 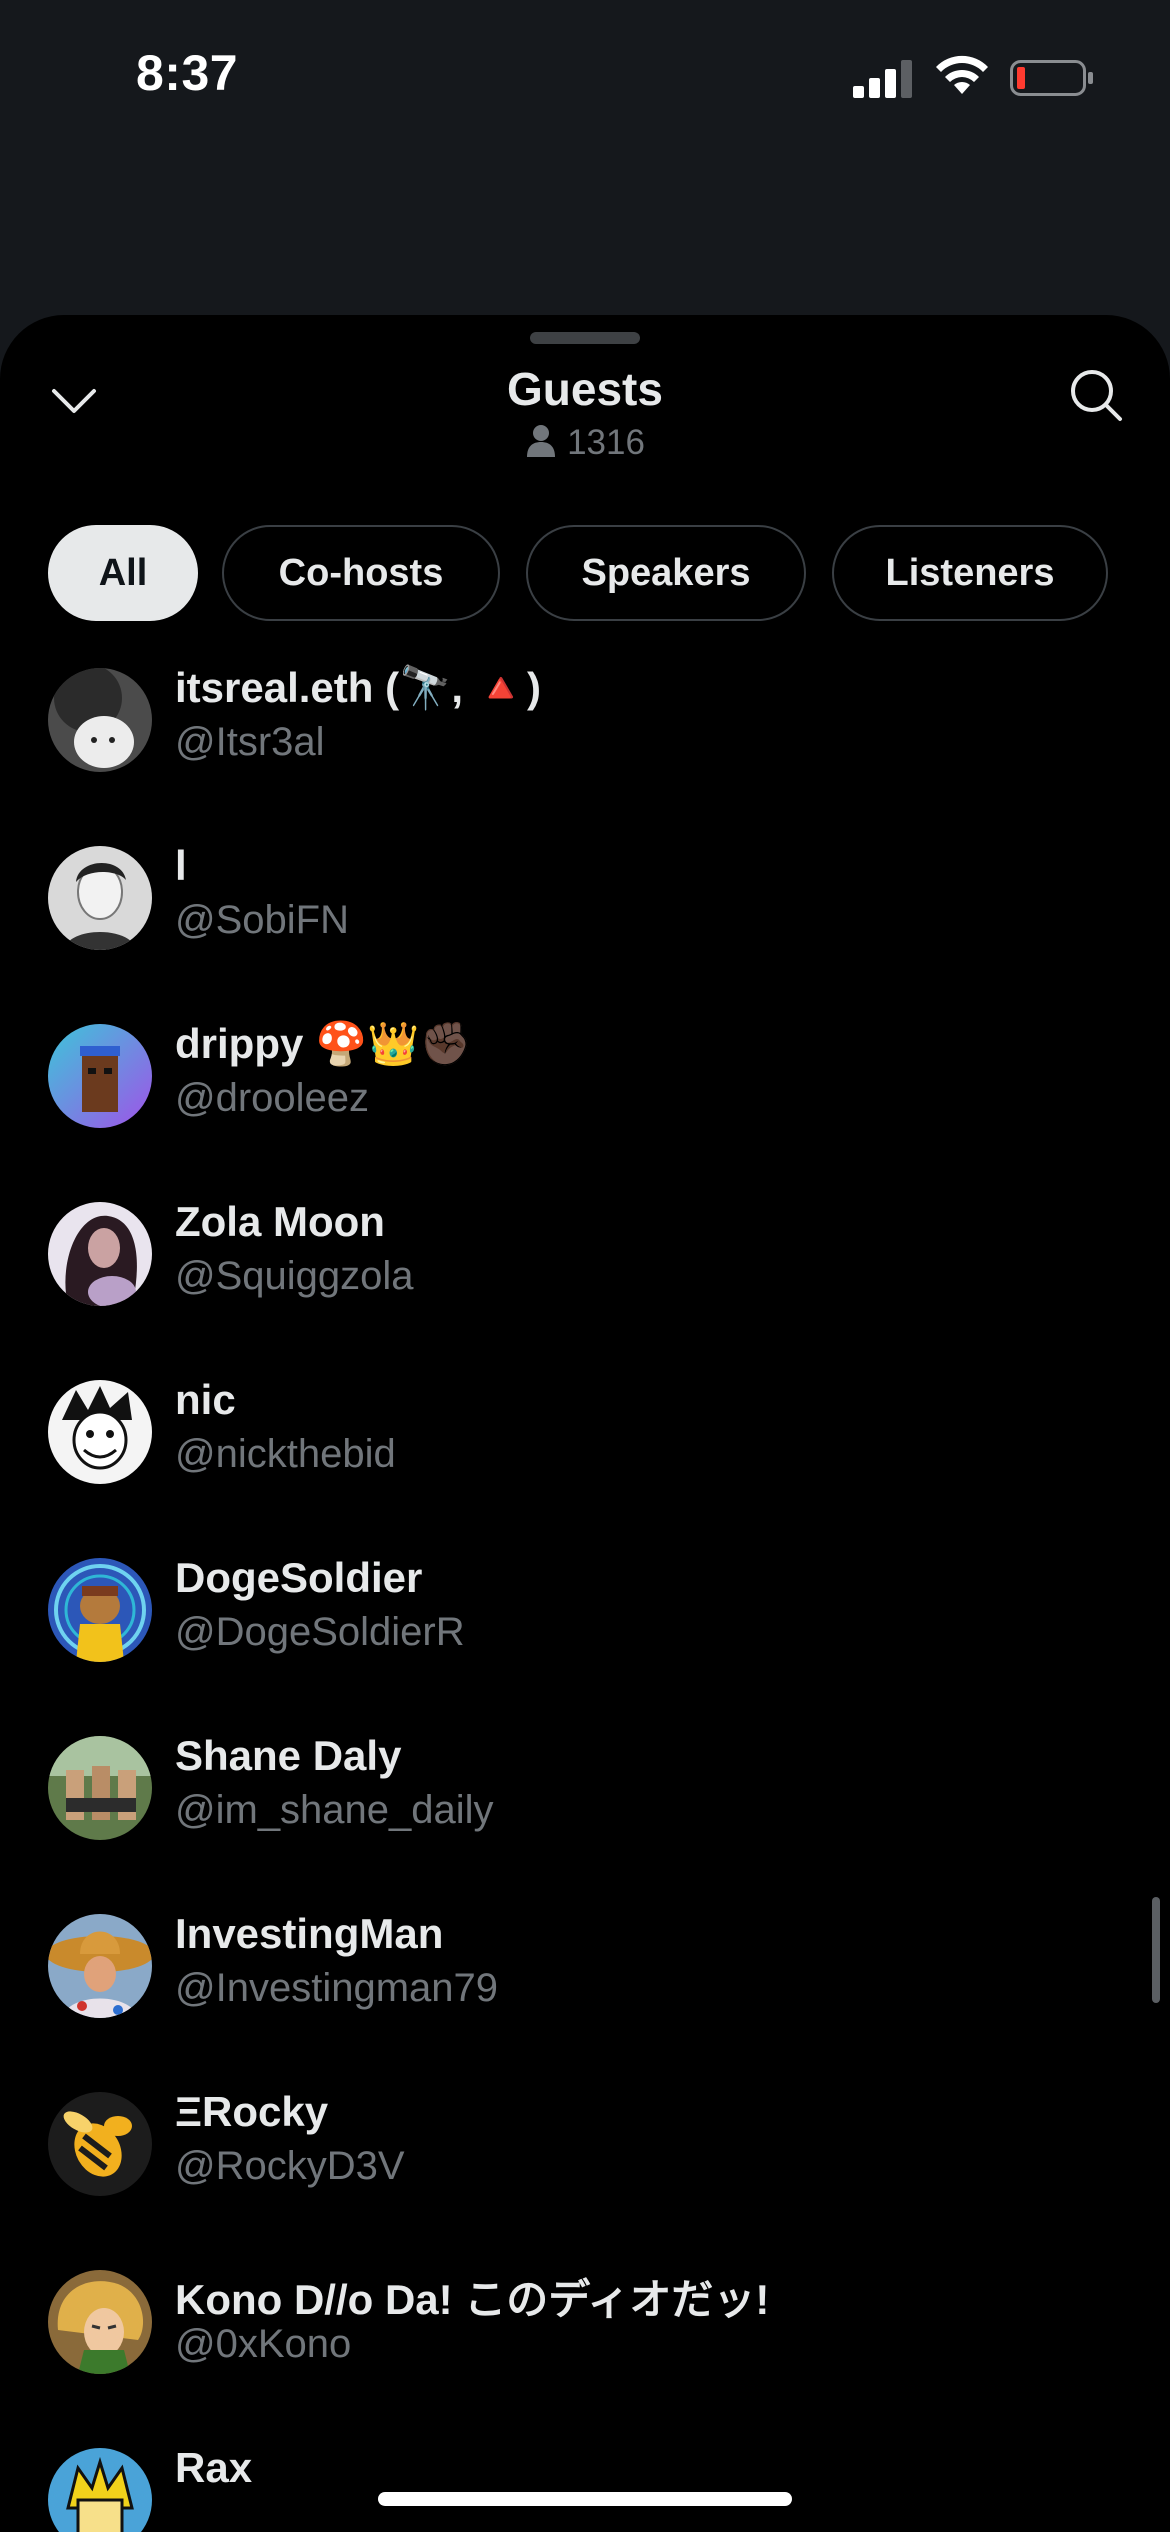 What do you see at coordinates (585, 1823) in the screenshot?
I see `guest-row: Shane Daly @im_shane_daily` at bounding box center [585, 1823].